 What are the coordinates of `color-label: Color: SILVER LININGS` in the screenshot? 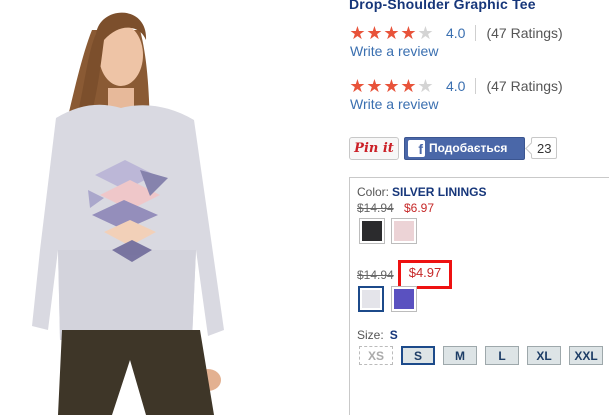 It's located at (422, 192).